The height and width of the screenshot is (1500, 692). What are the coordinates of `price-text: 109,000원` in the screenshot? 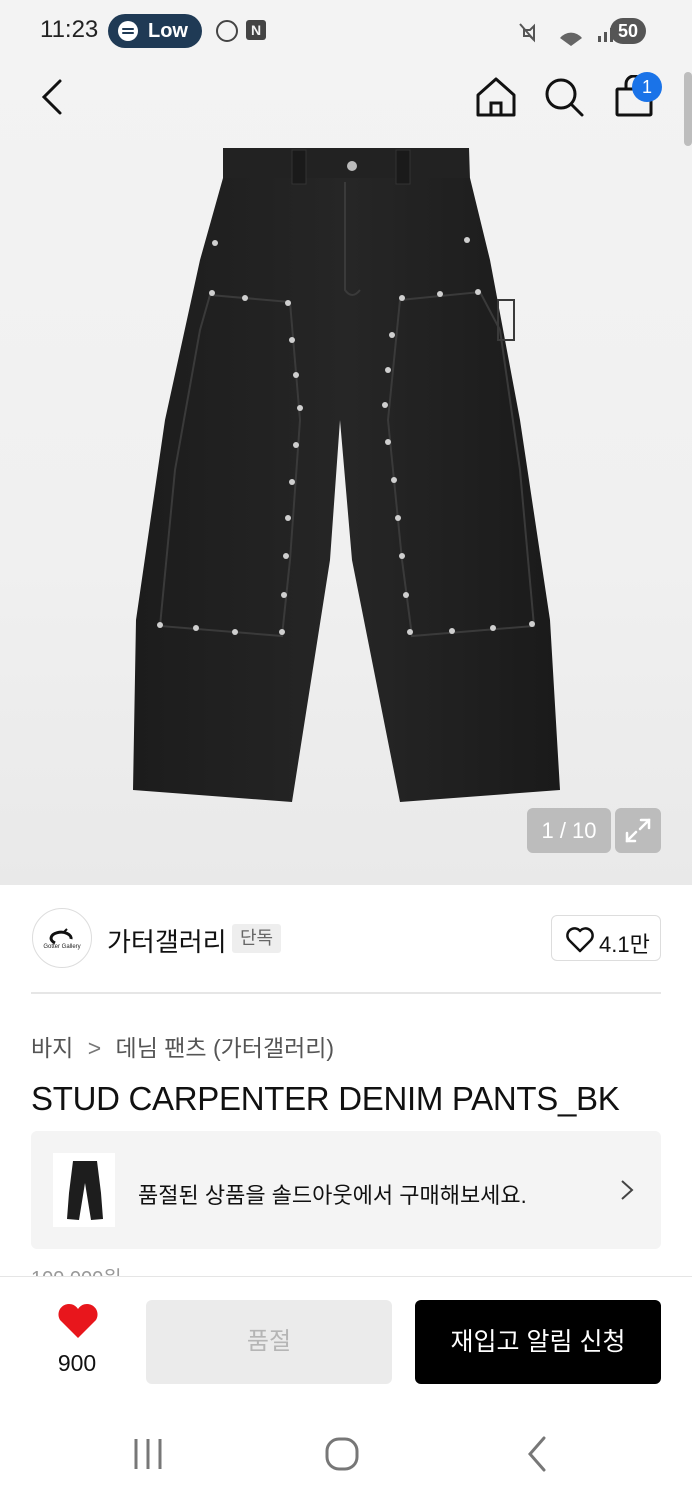 It's located at (76, 1271).